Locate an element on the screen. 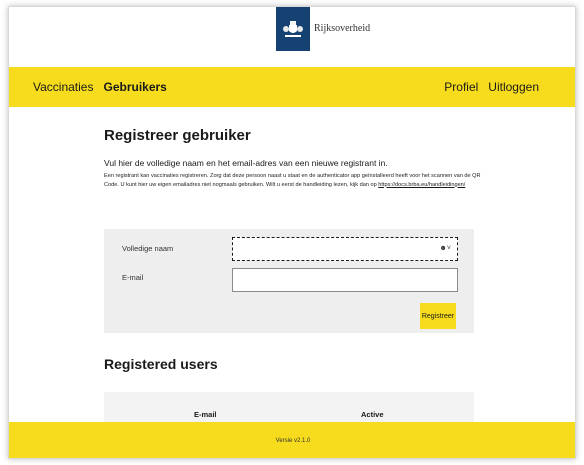 The image size is (584, 465). name-input: ☻˅ is located at coordinates (345, 249).